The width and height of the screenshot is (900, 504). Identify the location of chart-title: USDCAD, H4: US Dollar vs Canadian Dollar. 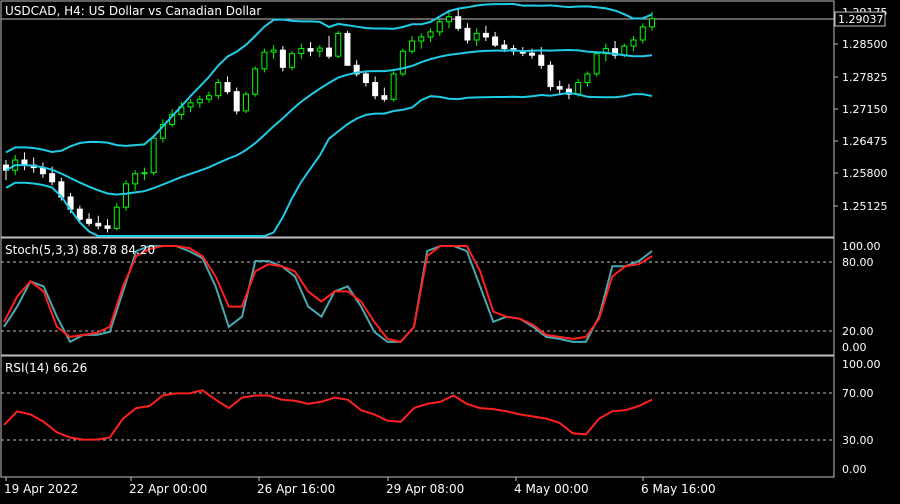
(133, 11).